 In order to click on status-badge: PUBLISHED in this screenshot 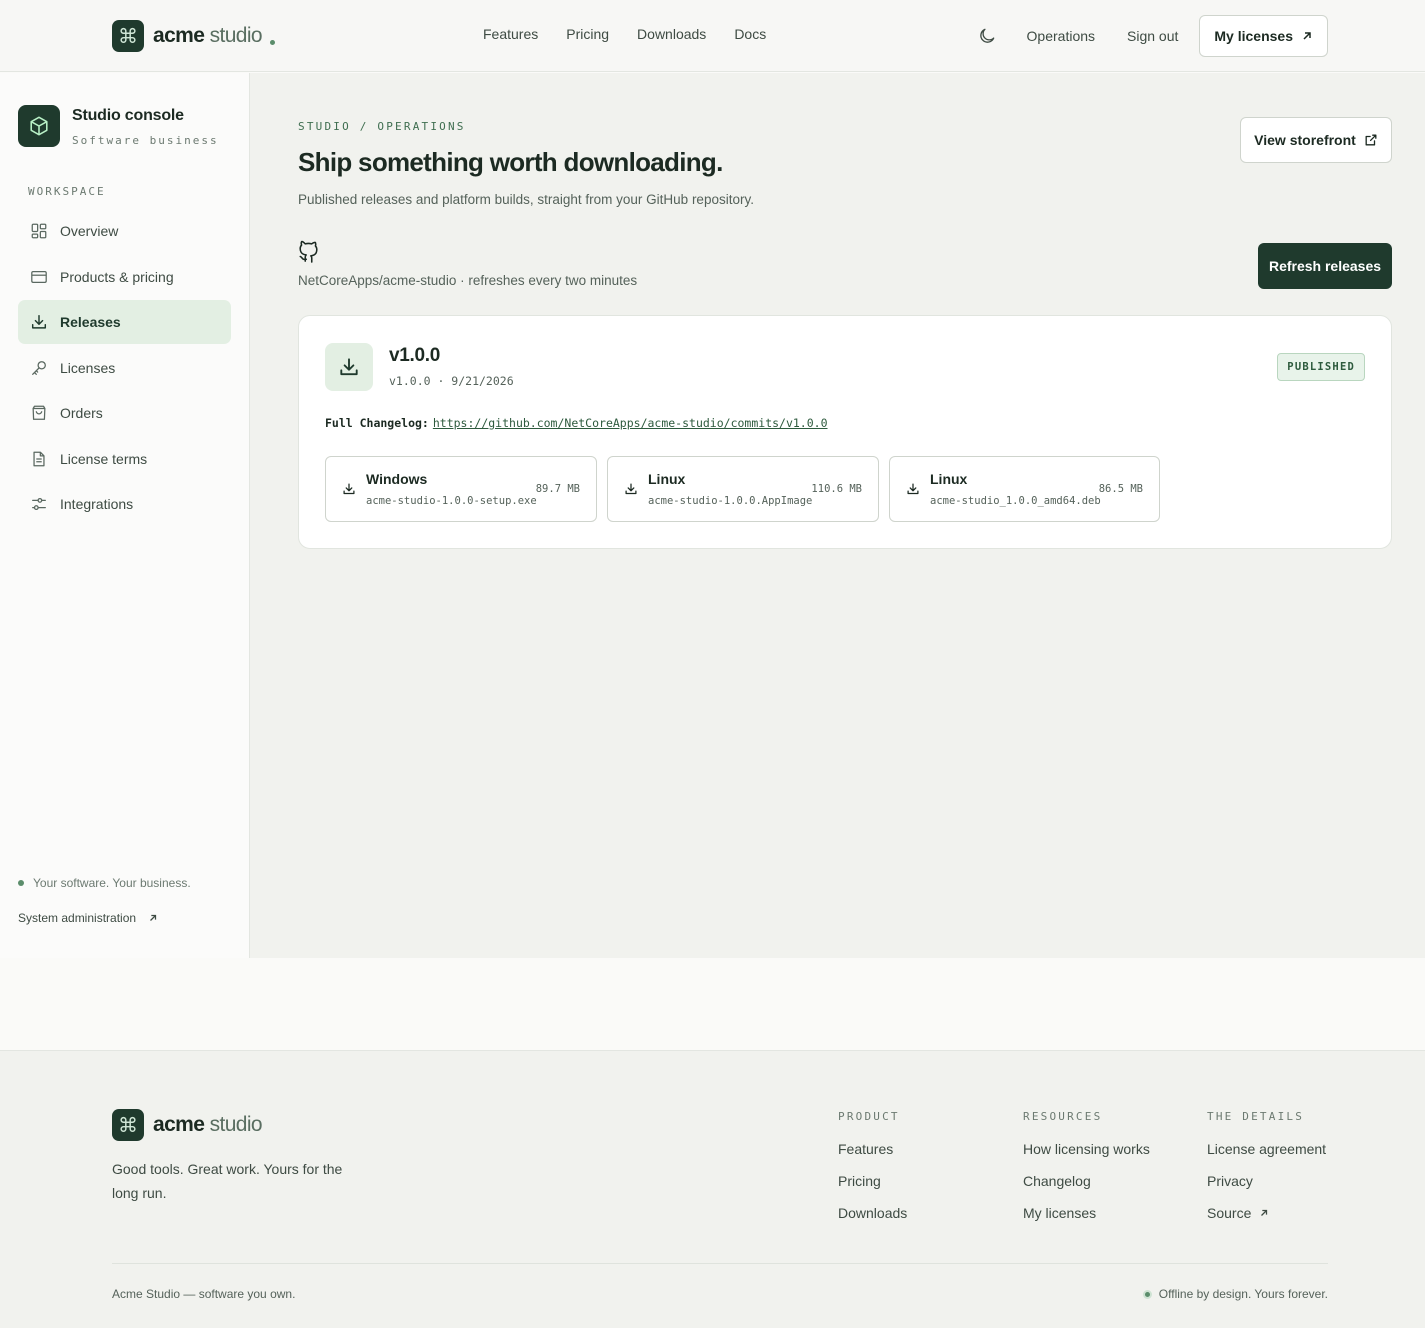, I will do `click(1321, 367)`.